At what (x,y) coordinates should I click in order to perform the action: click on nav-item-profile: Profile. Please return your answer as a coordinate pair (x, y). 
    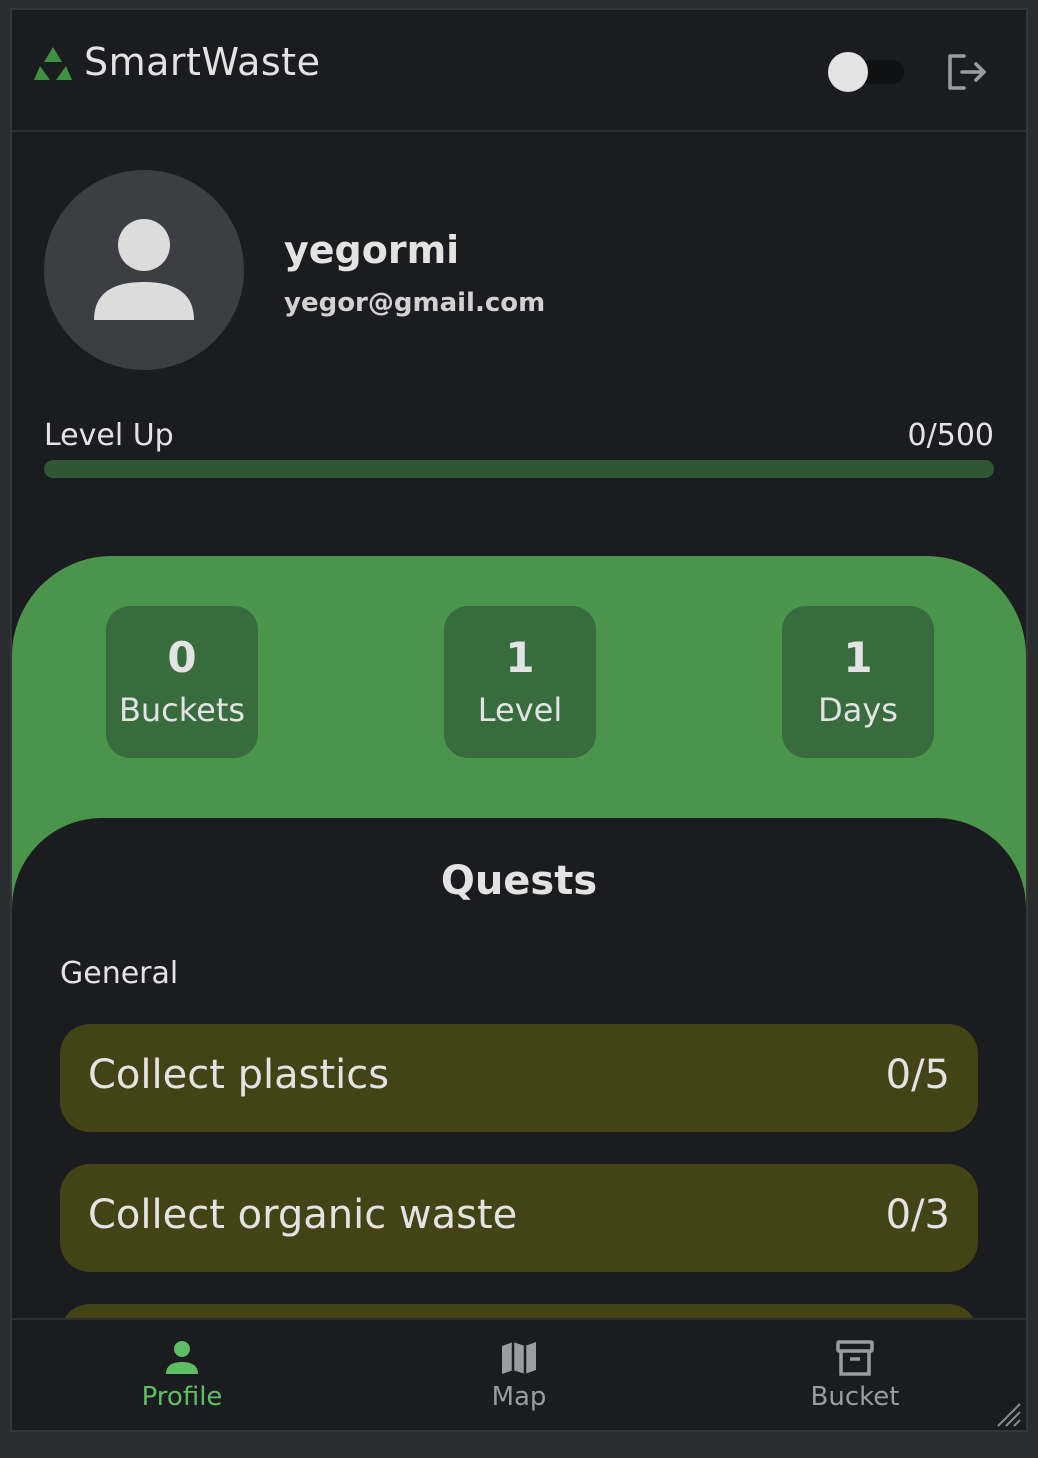
    Looking at the image, I should click on (182, 1375).